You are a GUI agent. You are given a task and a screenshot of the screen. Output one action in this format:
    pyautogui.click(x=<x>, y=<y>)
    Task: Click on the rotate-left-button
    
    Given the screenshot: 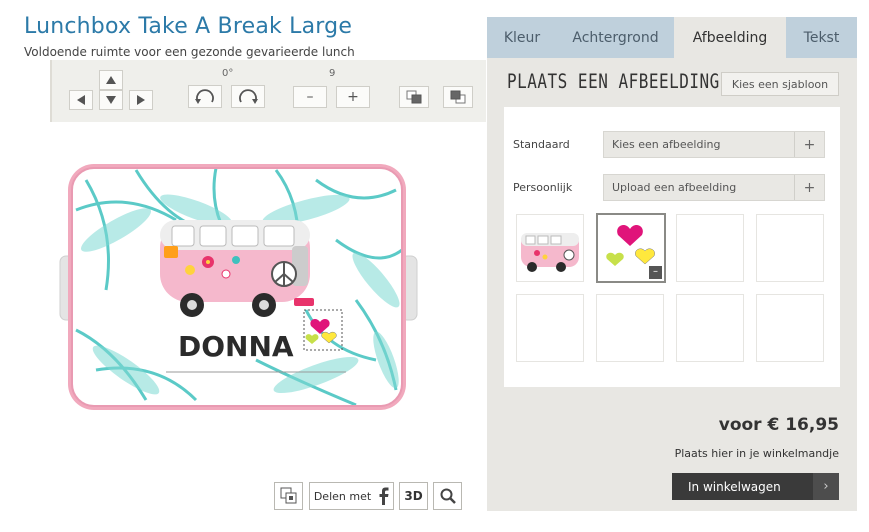 What is the action you would take?
    pyautogui.click(x=205, y=96)
    